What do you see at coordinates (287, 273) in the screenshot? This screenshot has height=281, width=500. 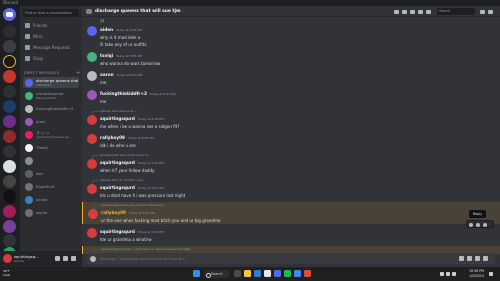 I see `app-icon` at bounding box center [287, 273].